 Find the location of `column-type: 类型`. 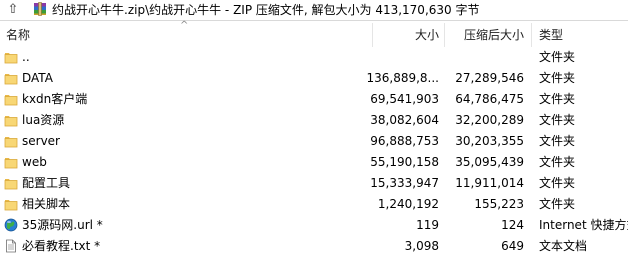

column-type: 类型 is located at coordinates (551, 35).